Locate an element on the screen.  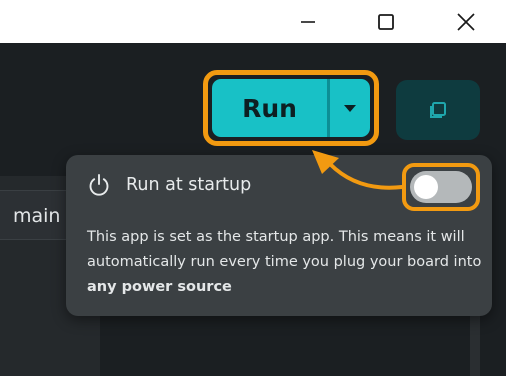
toggle-highlight is located at coordinates (441, 187).